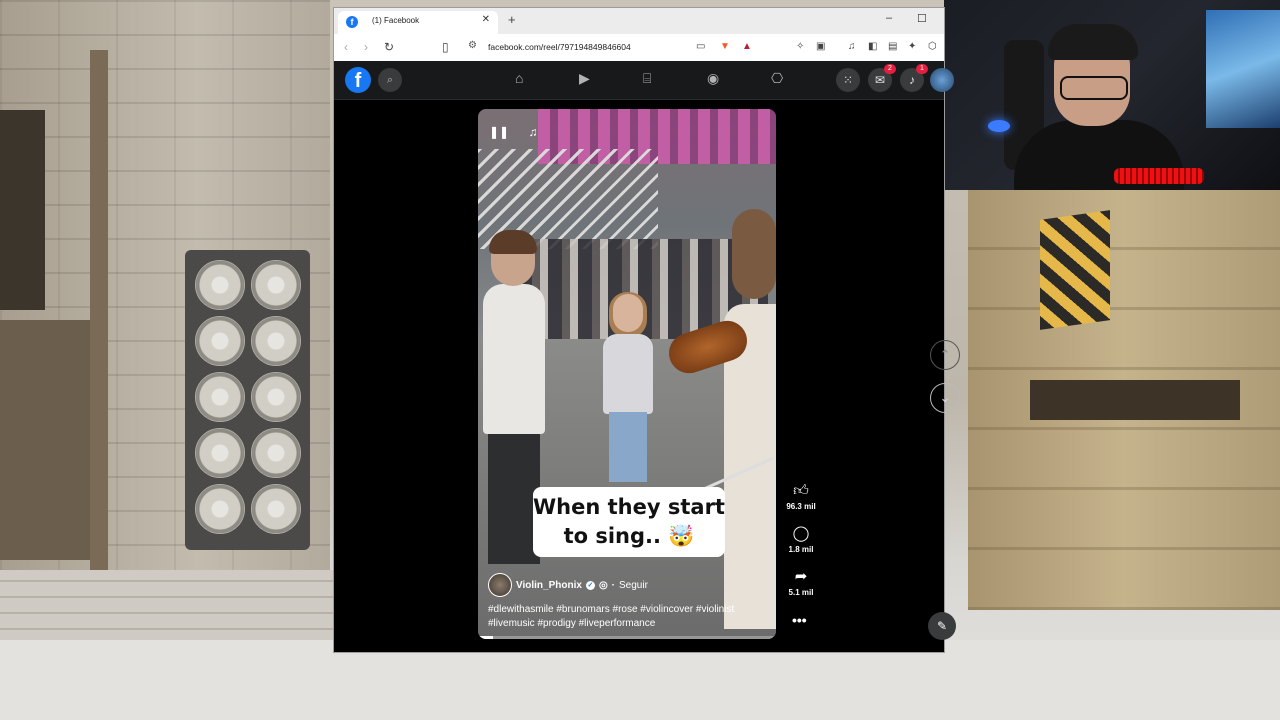 The height and width of the screenshot is (720, 1280). I want to click on globe-icon: ◎, so click(603, 585).